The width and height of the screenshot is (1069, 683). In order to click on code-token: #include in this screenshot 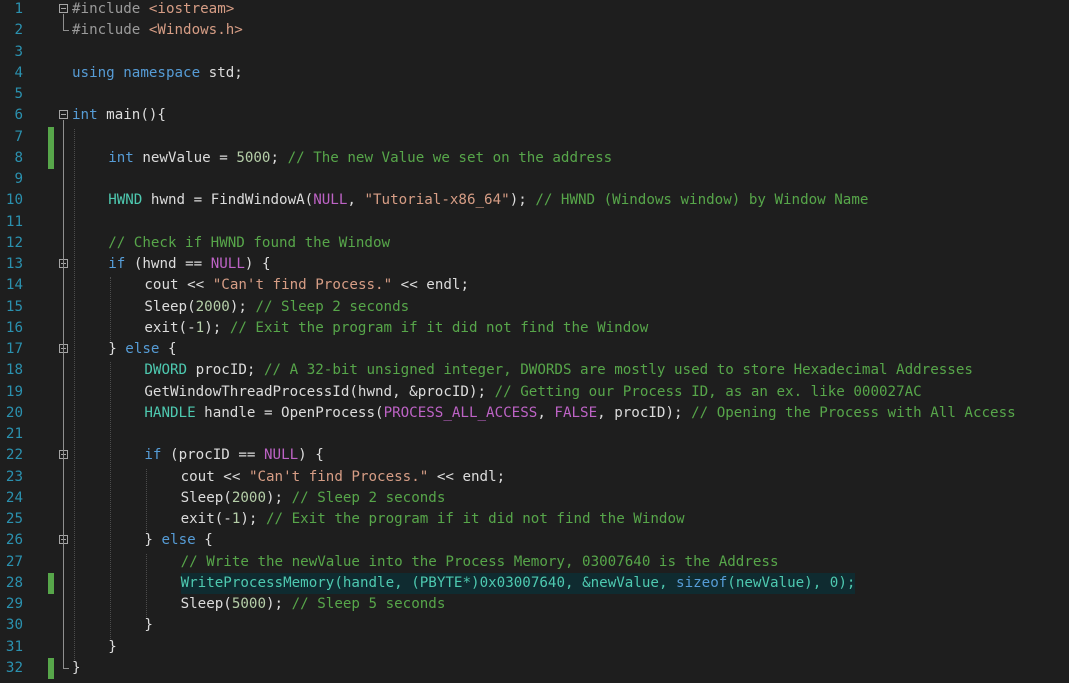, I will do `click(110, 9)`.